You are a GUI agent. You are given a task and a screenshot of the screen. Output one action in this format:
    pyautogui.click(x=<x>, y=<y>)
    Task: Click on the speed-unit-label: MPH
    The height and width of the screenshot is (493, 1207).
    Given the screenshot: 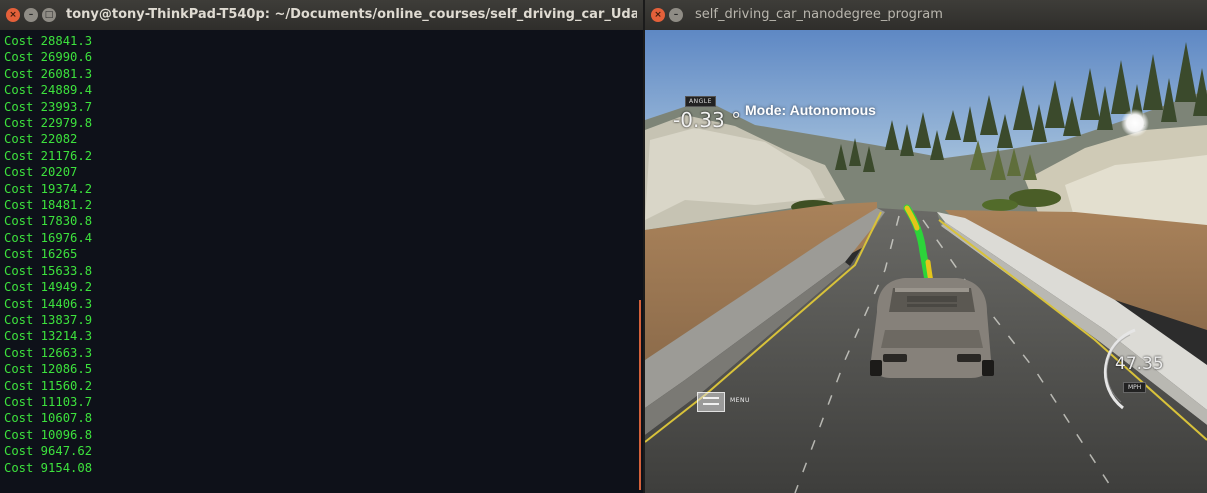 What is the action you would take?
    pyautogui.click(x=1135, y=387)
    